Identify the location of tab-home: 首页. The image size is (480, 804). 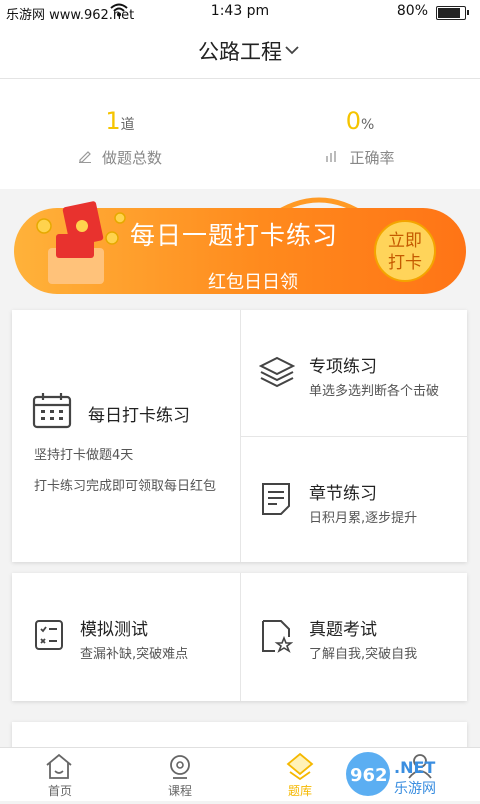
(60, 774).